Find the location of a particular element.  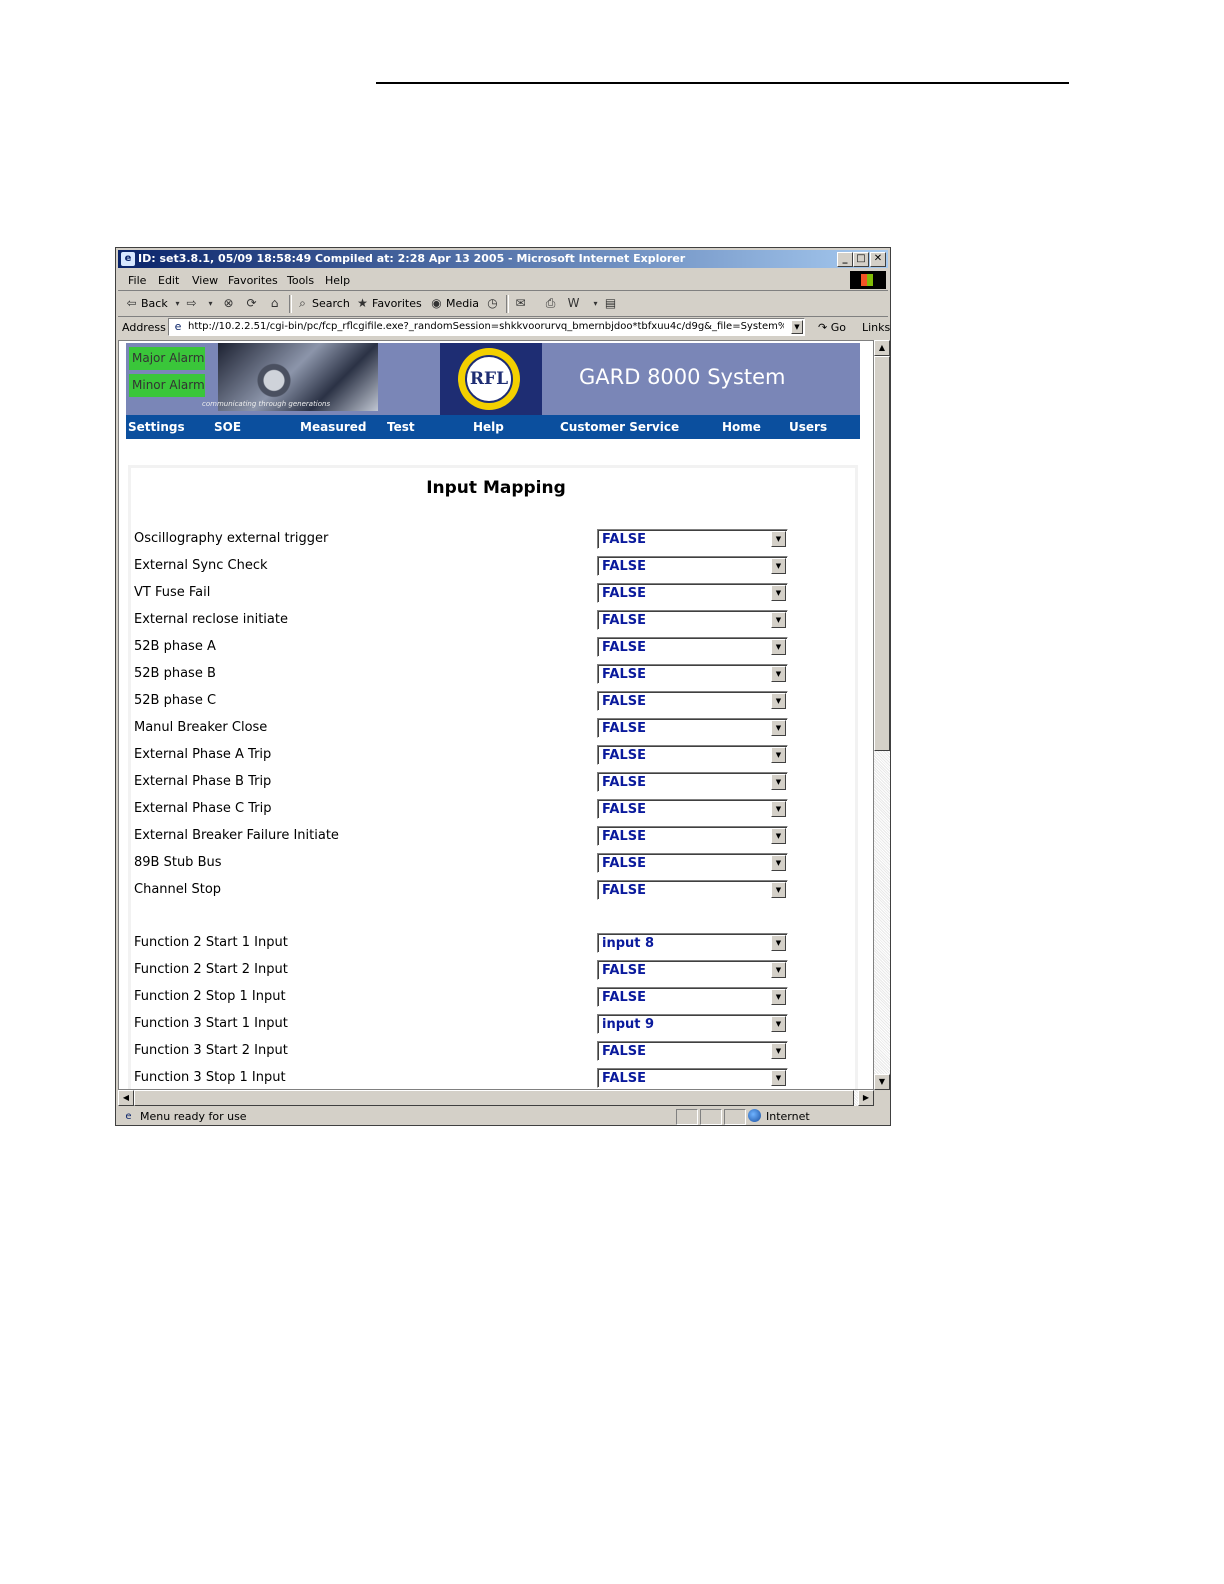

nav-users: Users is located at coordinates (808, 427).